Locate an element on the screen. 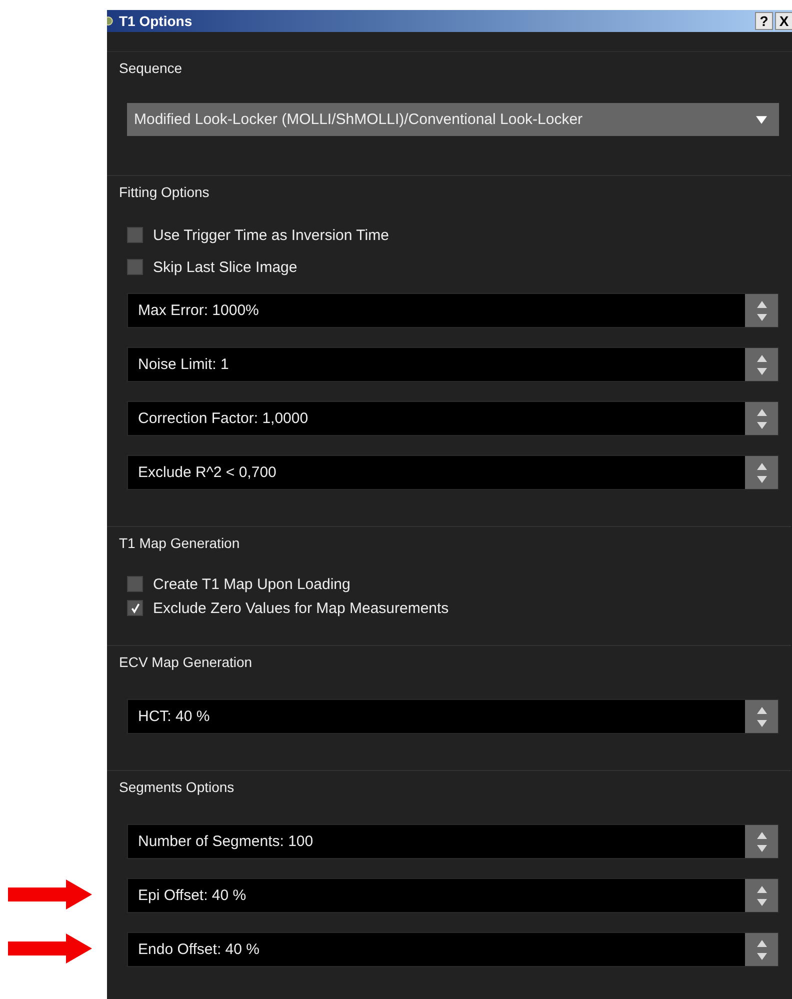  checkmark-icon is located at coordinates (135, 608).